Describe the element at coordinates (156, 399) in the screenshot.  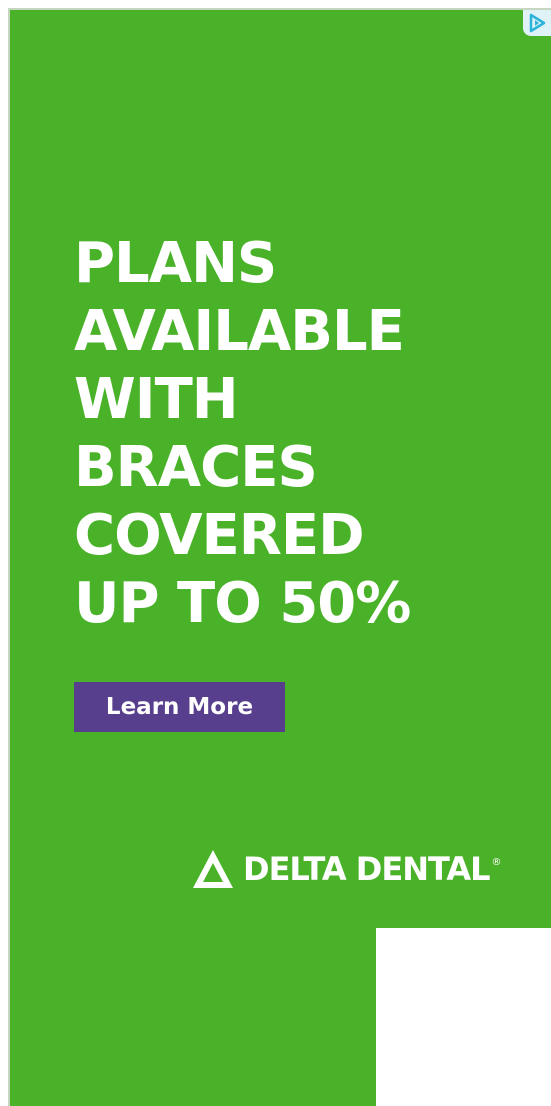
I see `headline-line-3: WITH` at that location.